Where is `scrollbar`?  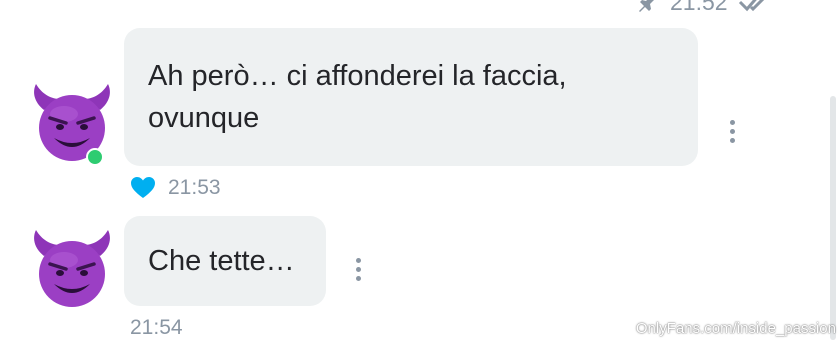
scrollbar is located at coordinates (833, 218).